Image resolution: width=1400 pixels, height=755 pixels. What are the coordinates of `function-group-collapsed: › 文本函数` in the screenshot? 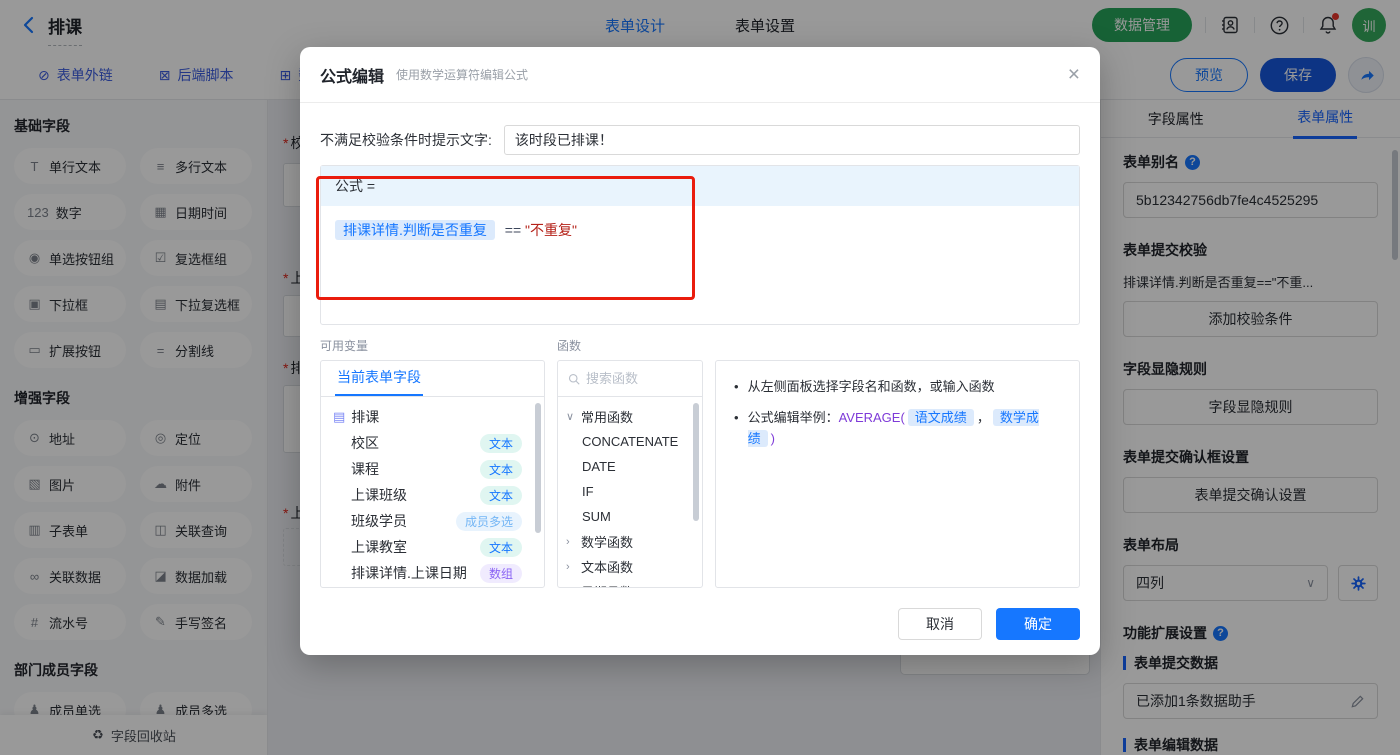 It's located at (630, 566).